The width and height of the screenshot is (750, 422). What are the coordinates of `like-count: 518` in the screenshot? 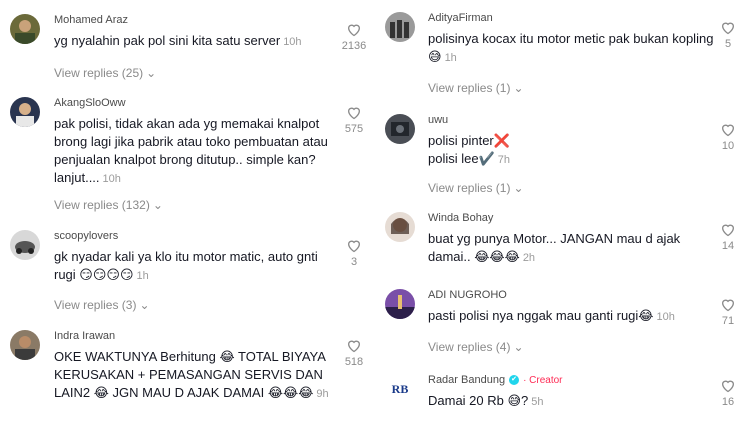 It's located at (354, 362).